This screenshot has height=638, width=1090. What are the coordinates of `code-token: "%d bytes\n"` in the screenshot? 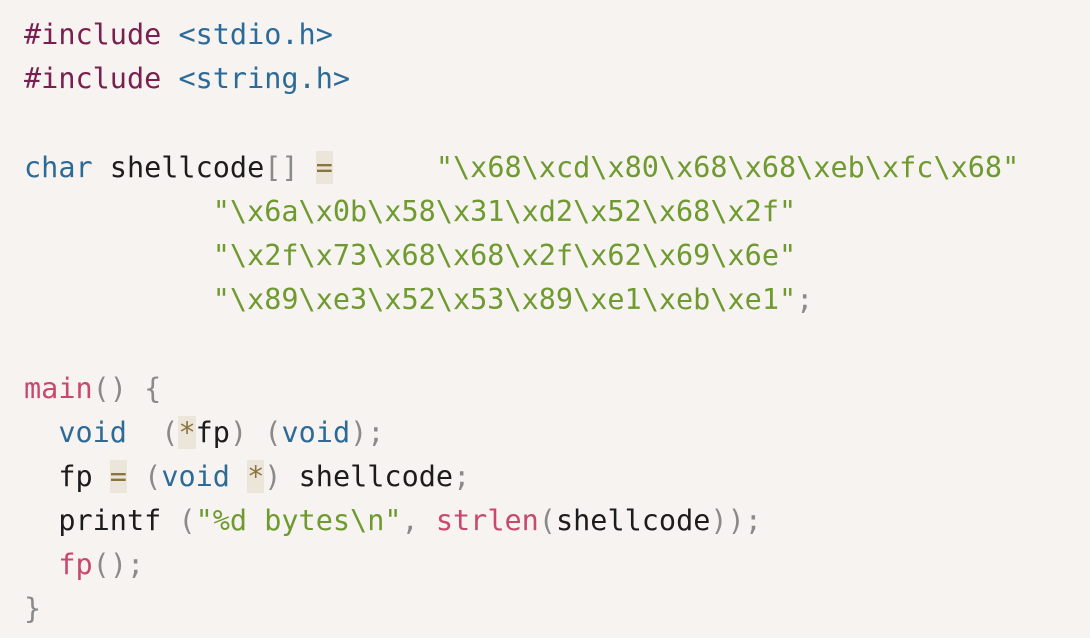 It's located at (298, 521).